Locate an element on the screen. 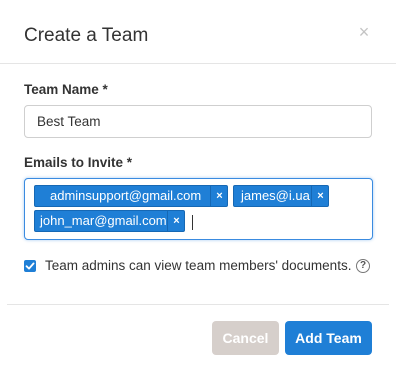 The height and width of the screenshot is (379, 396). close-icon: × is located at coordinates (364, 32).